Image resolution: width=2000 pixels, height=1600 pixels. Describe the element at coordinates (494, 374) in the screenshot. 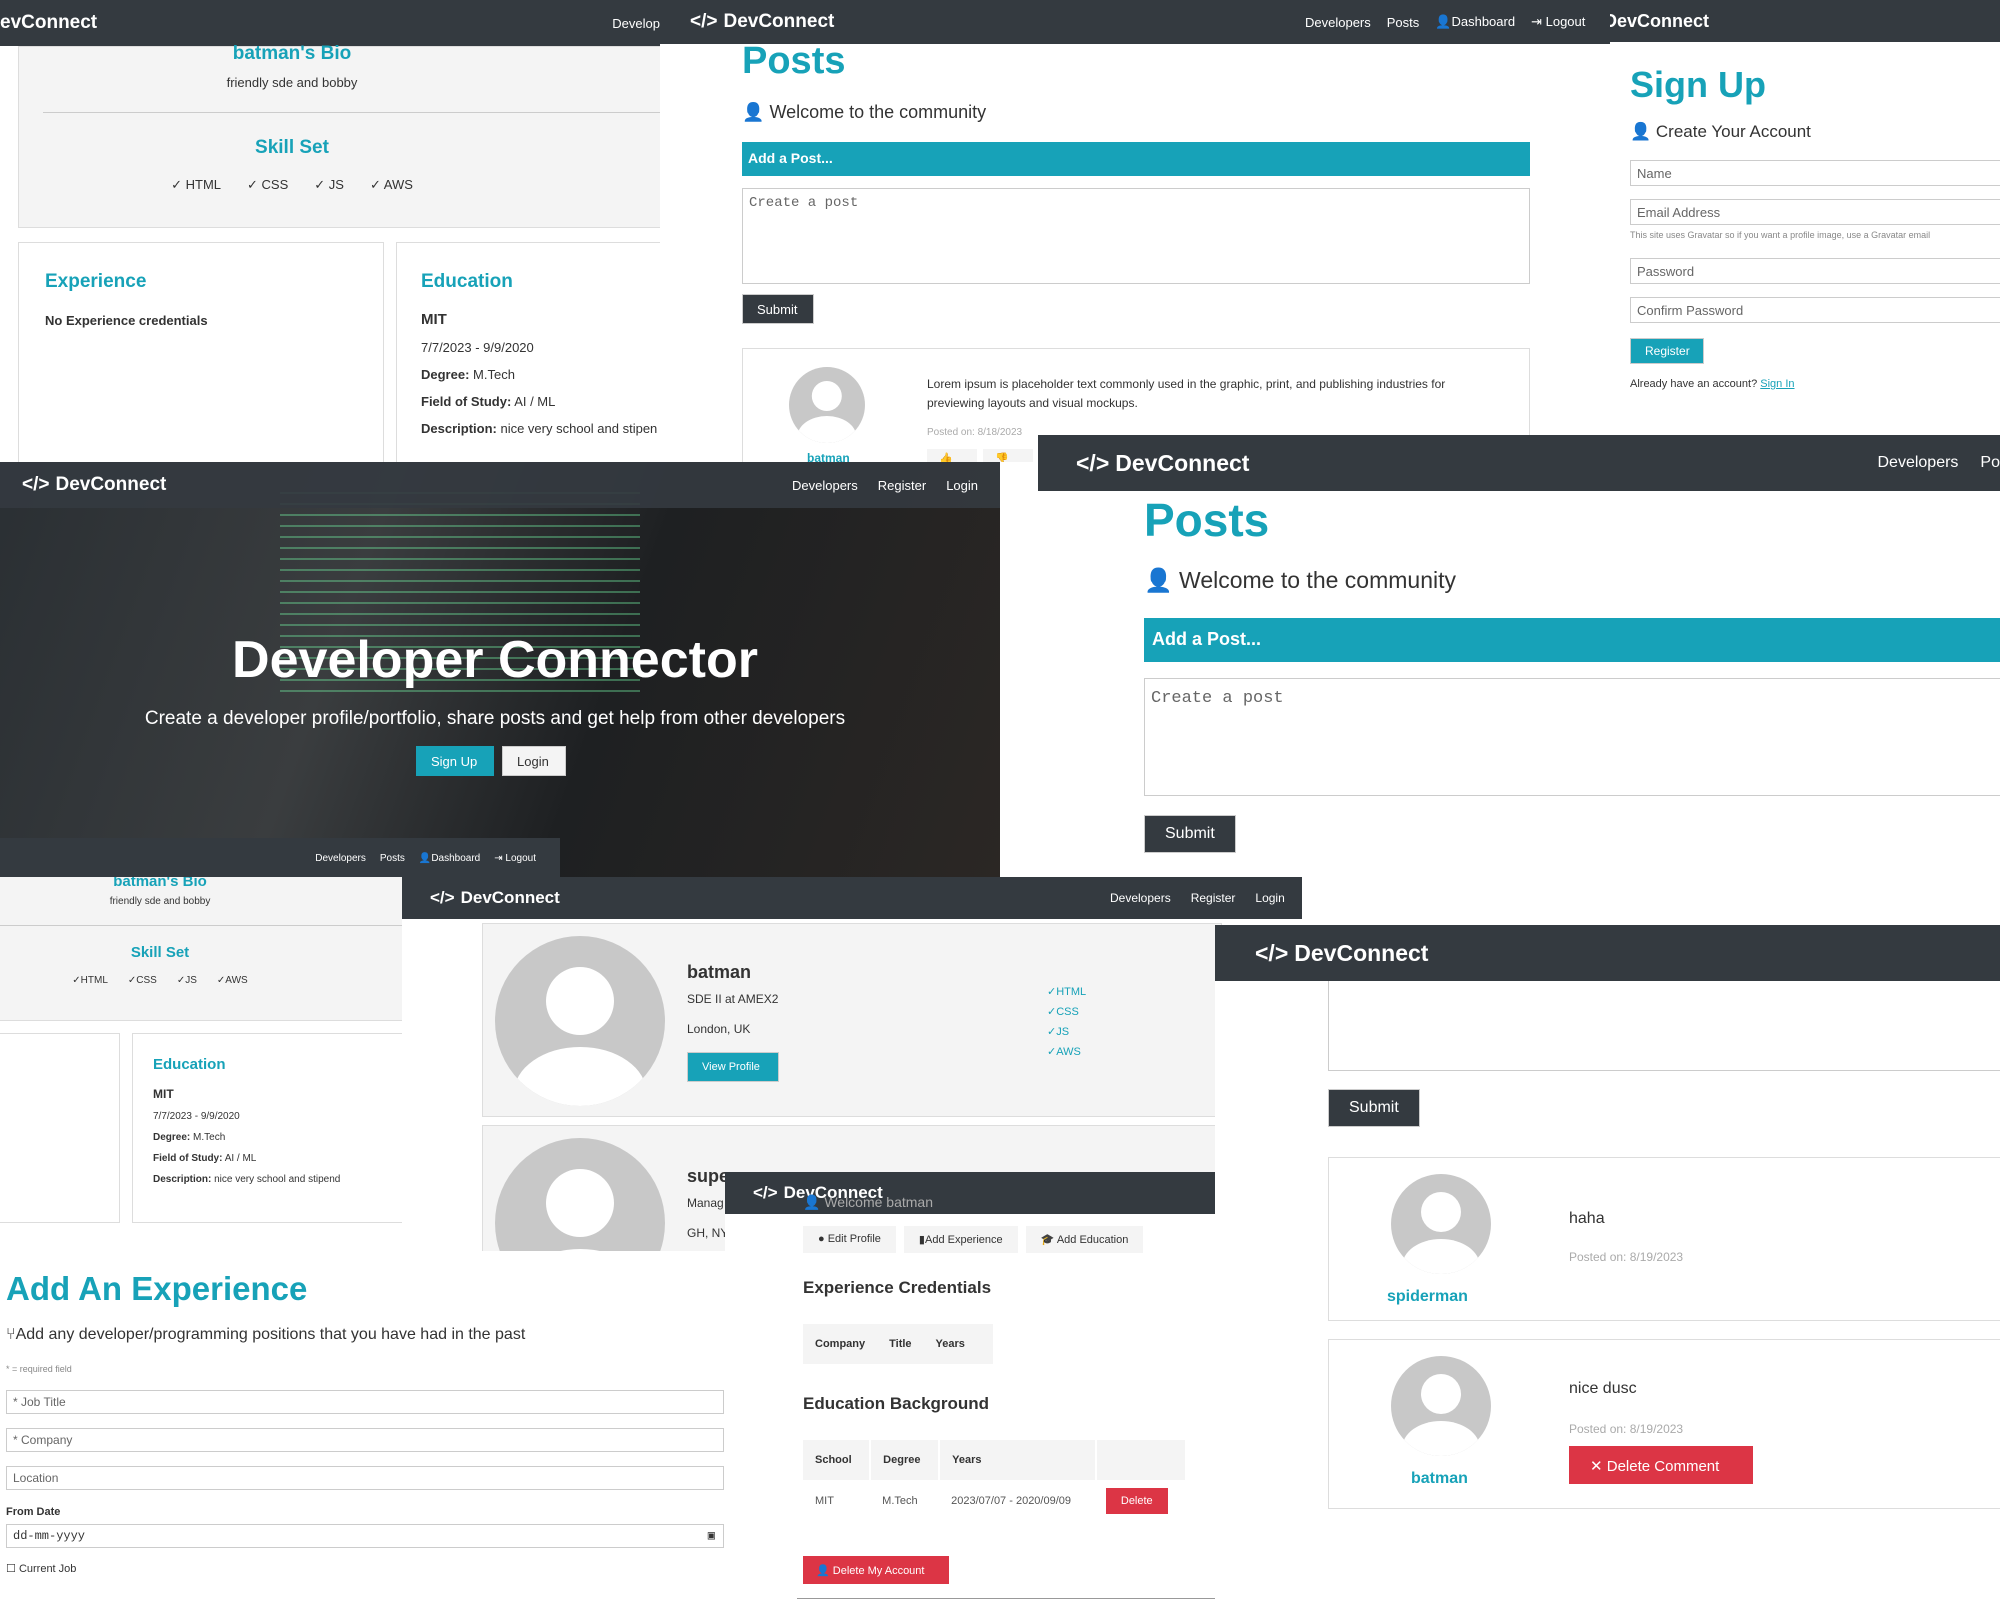

I see `degree-value: M.Tech` at that location.